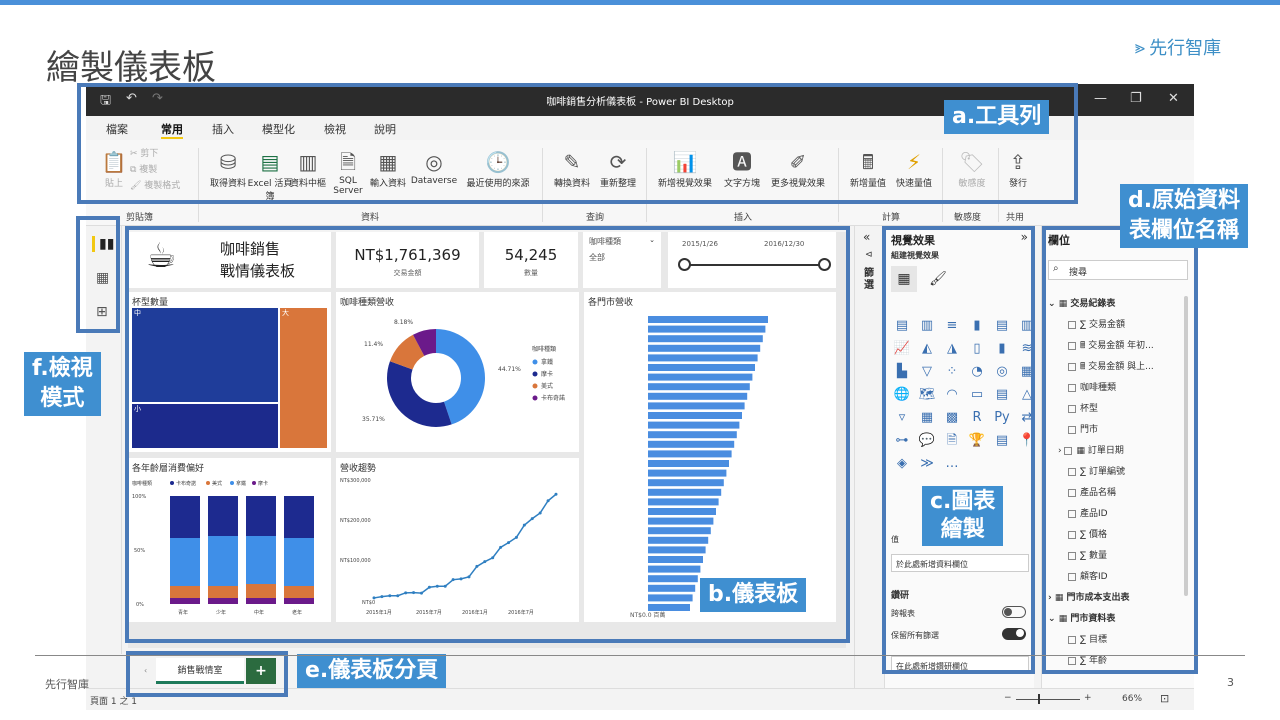 The width and height of the screenshot is (1280, 720). Describe the element at coordinates (1039, 699) in the screenshot. I see `zoom-slider-handle` at that location.